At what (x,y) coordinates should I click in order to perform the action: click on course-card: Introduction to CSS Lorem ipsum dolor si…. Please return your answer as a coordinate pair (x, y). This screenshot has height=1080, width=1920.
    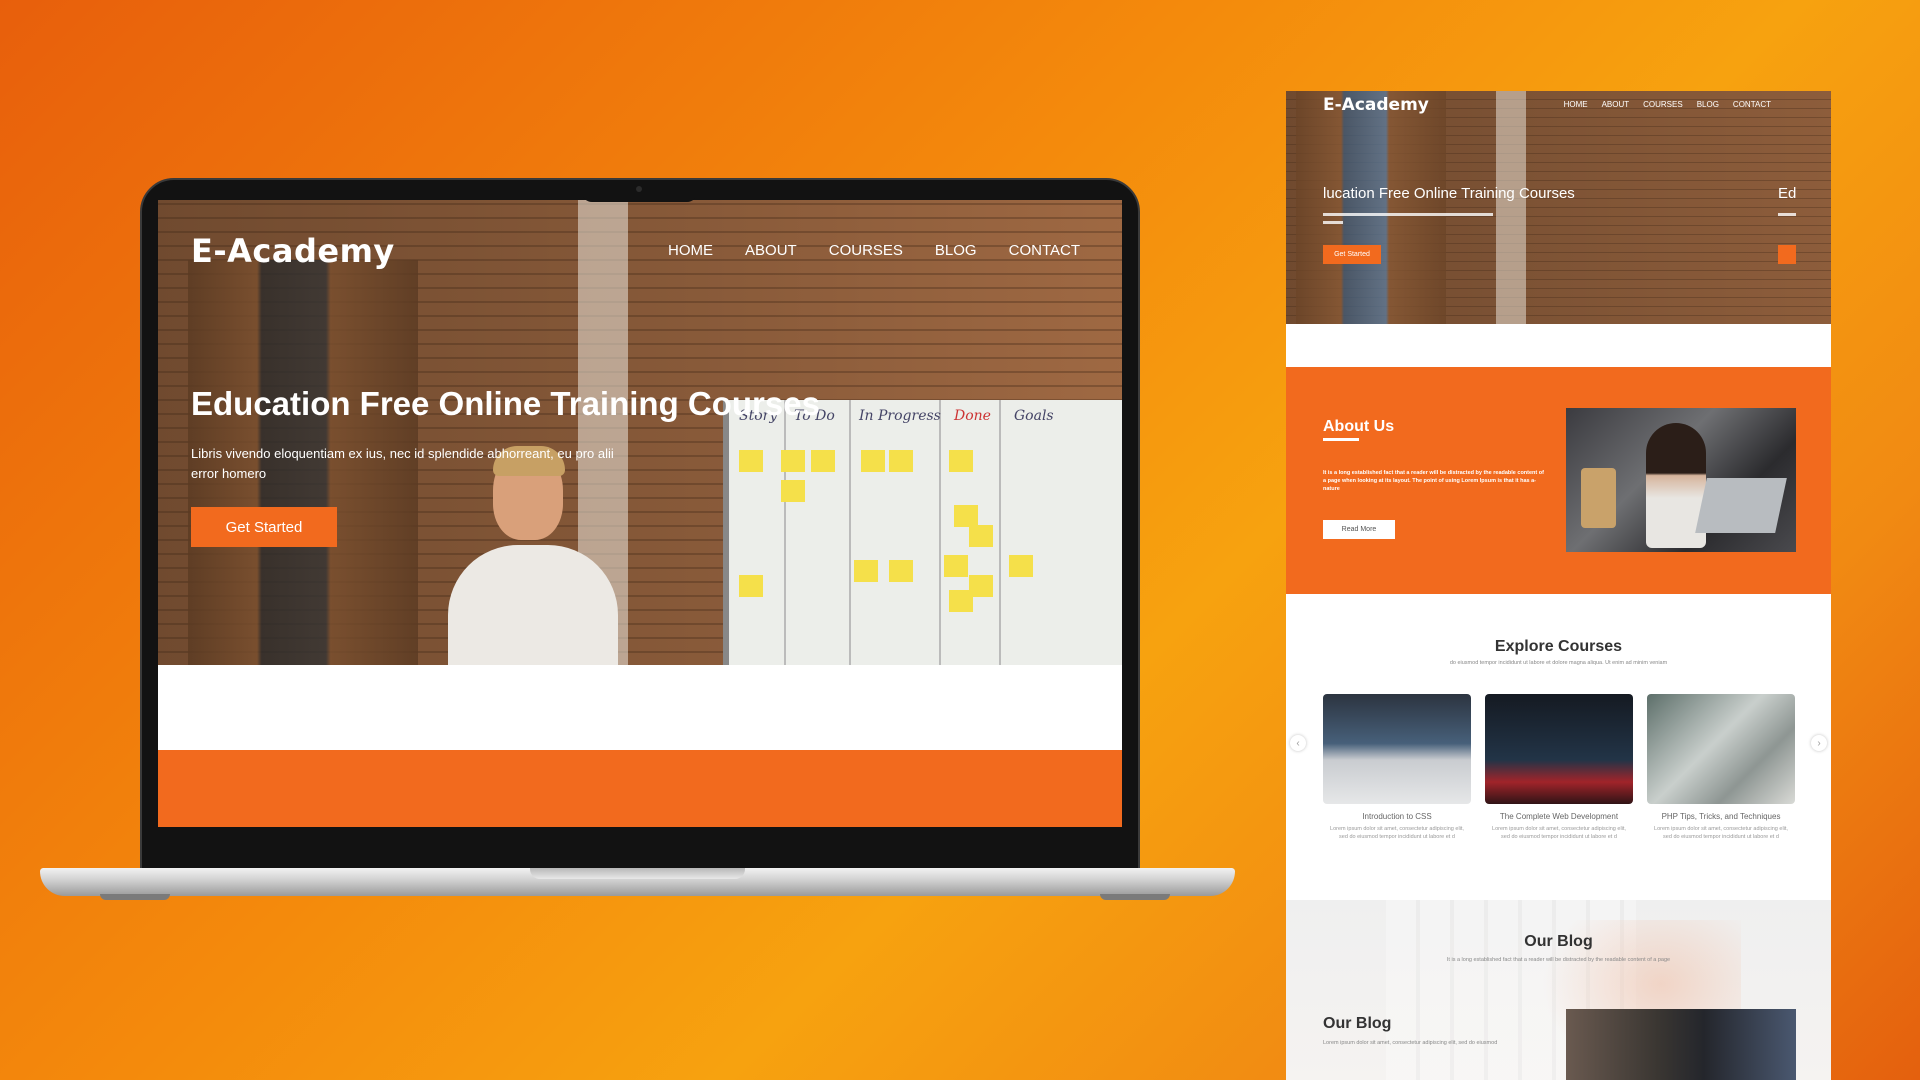
    Looking at the image, I should click on (1397, 774).